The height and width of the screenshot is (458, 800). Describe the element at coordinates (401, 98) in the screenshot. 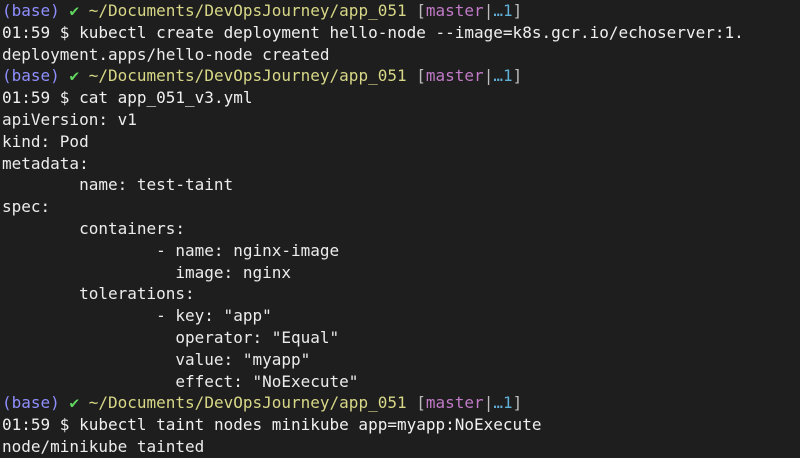

I see `command-line: 01:59 $ cat app_051_v3.yml` at that location.